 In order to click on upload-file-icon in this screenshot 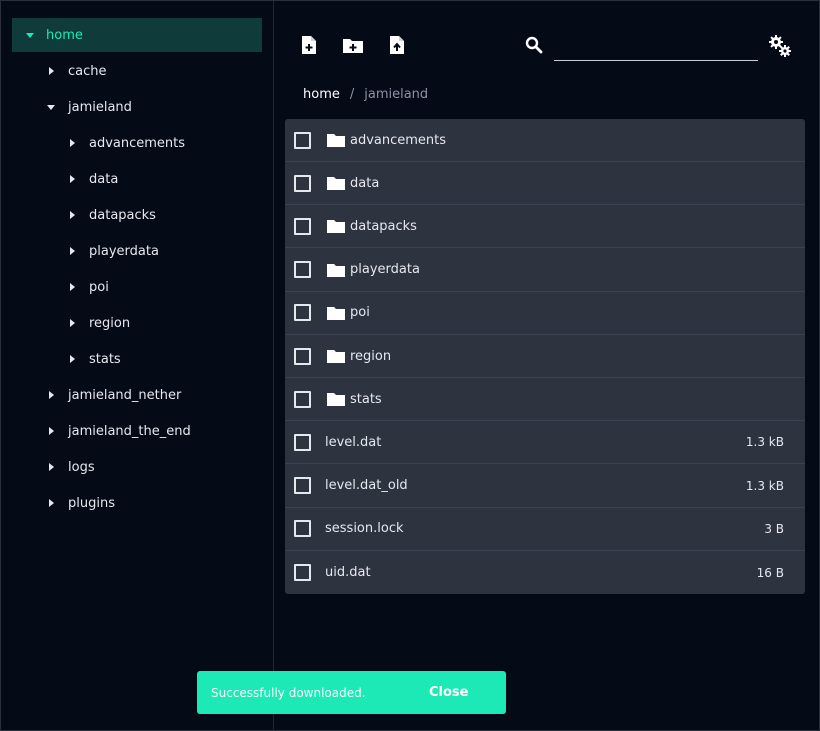, I will do `click(397, 45)`.